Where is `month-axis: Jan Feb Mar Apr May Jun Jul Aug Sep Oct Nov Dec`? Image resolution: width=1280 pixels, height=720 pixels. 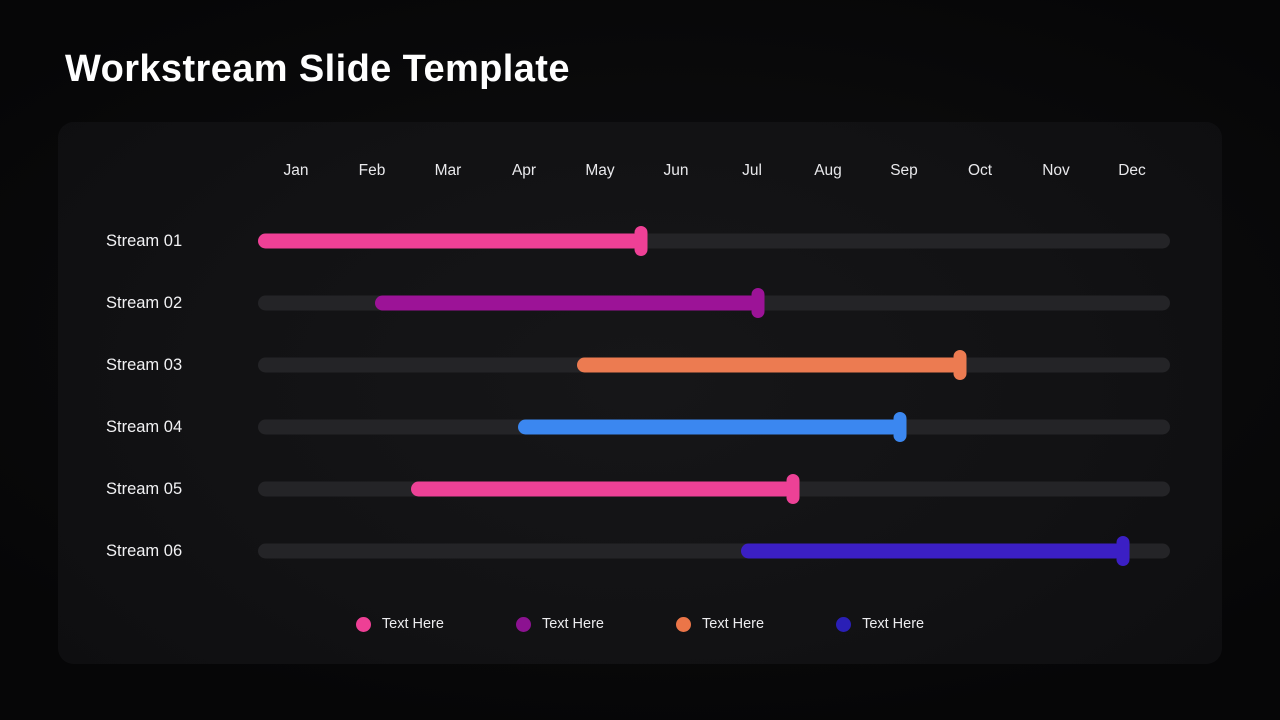
month-axis: Jan Feb Mar Apr May Jun Jul Aug Sep Oct Nov Dec is located at coordinates (714, 171).